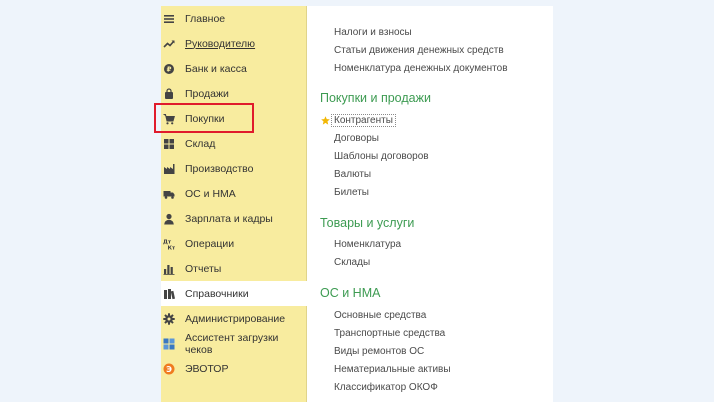 This screenshot has width=714, height=402. I want to click on sidebar-item-label: Справочники, so click(217, 293).